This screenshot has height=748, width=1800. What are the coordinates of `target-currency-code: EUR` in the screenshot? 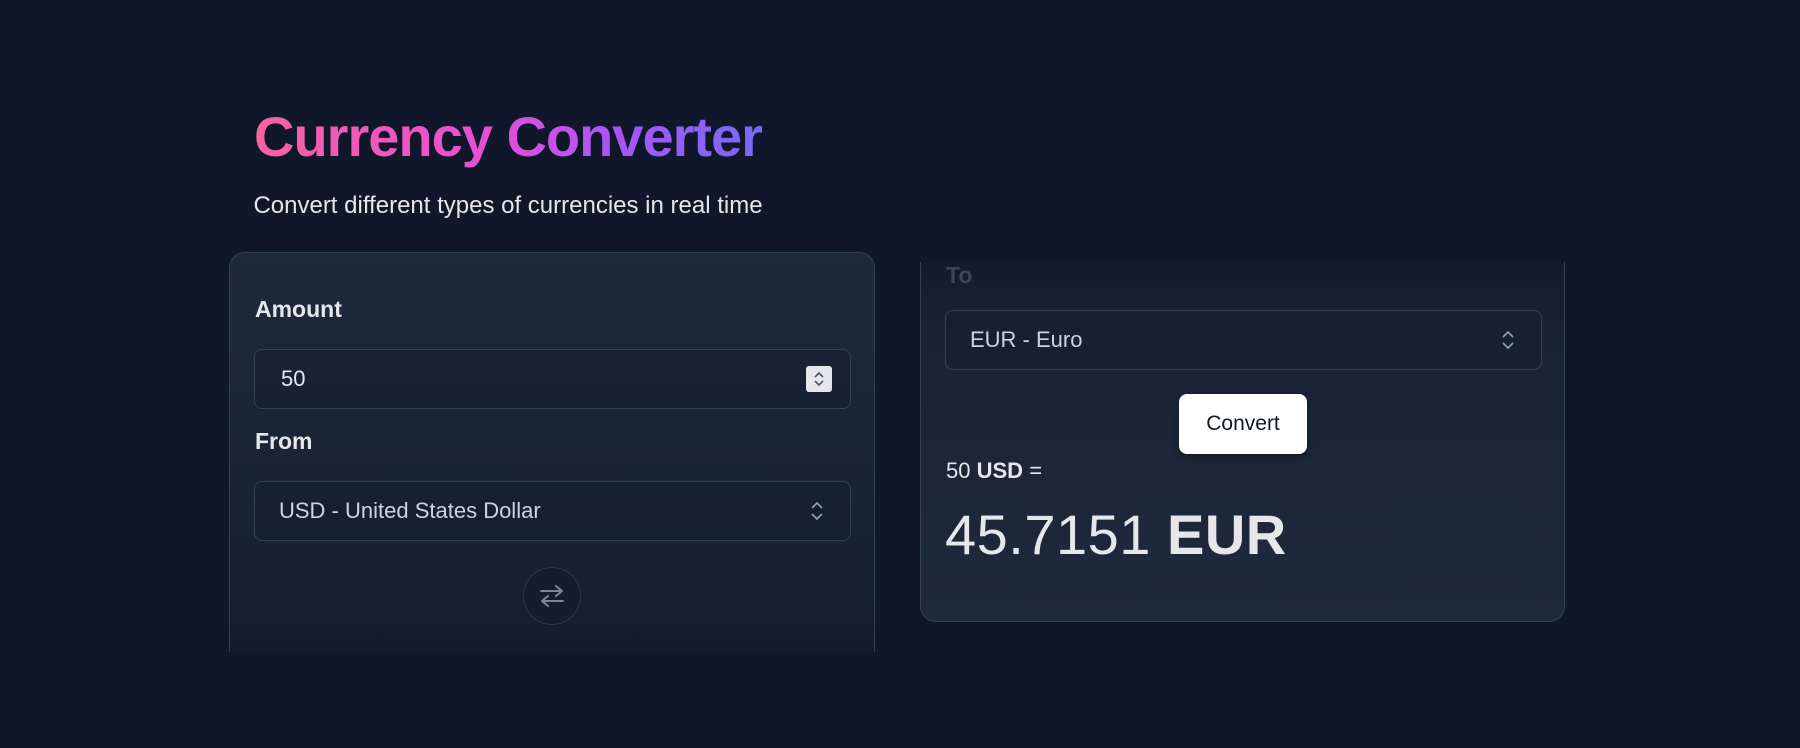 It's located at (1227, 534).